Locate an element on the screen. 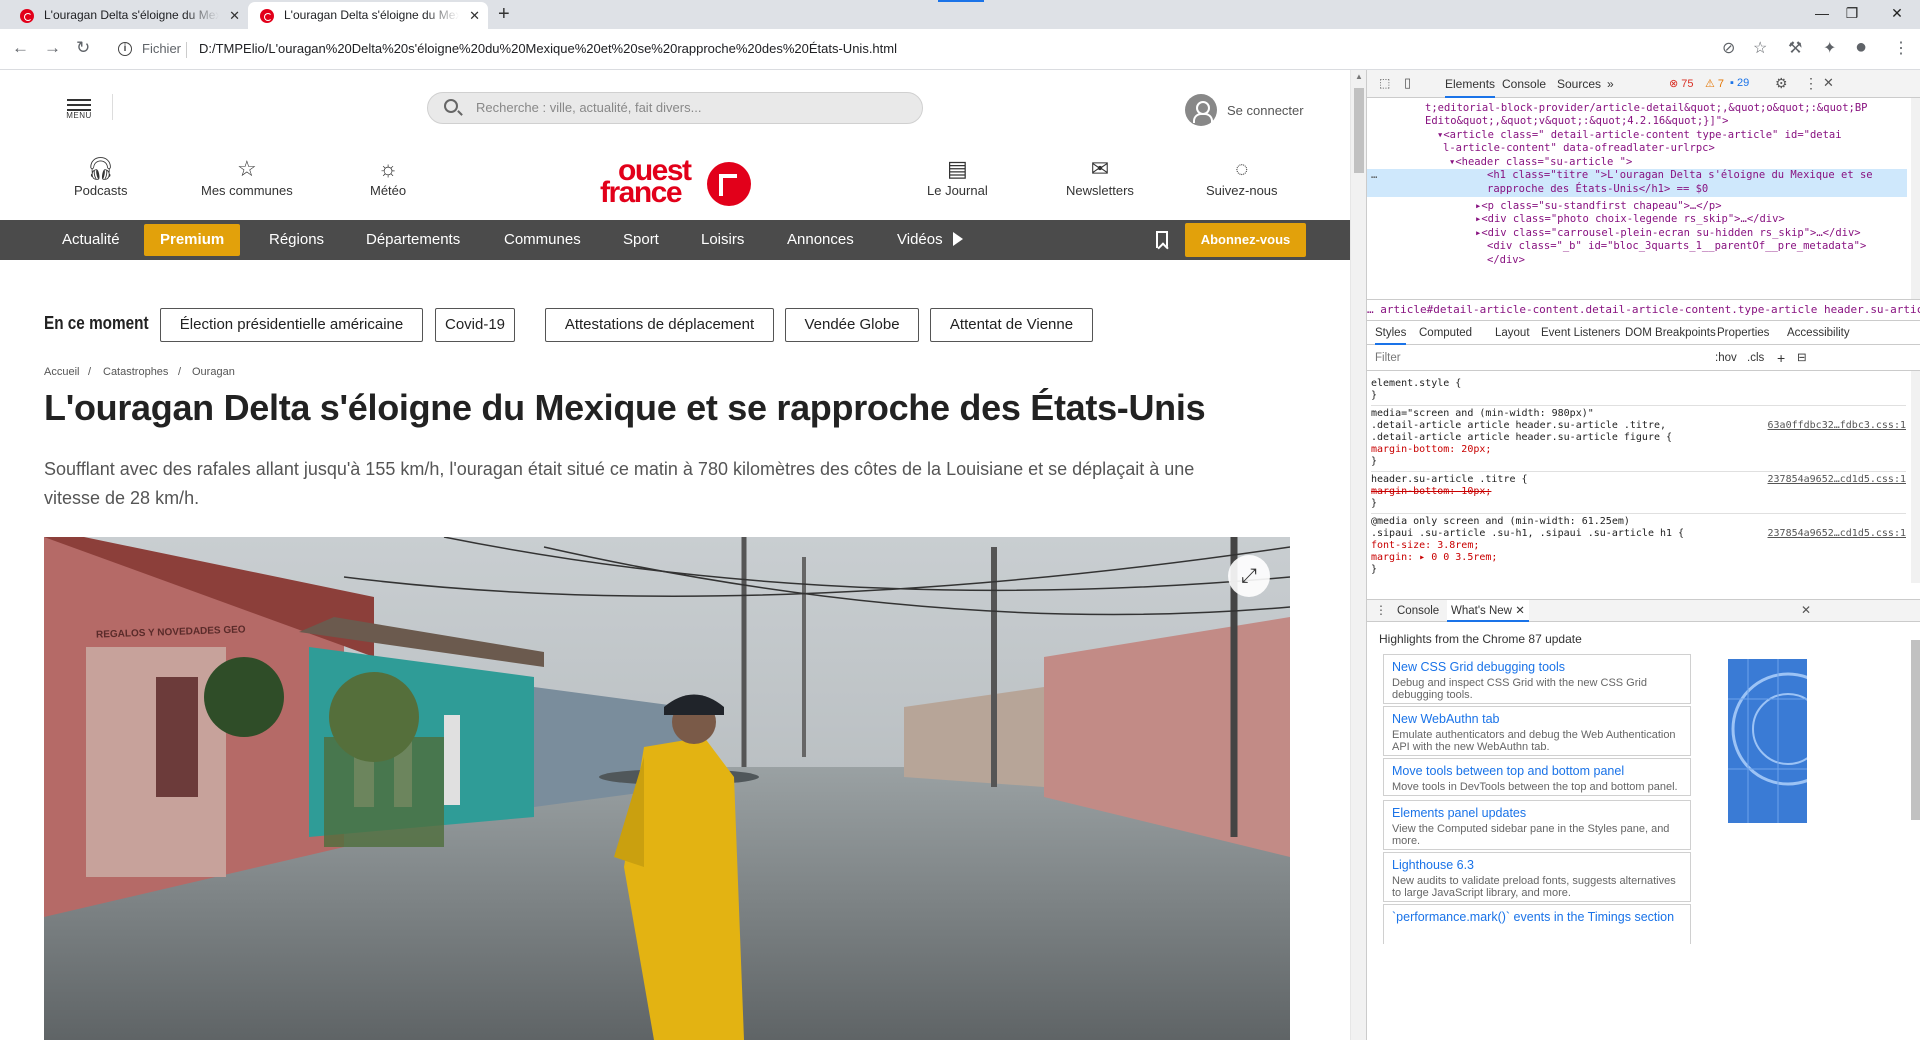  nav-premium: Premium is located at coordinates (192, 240).